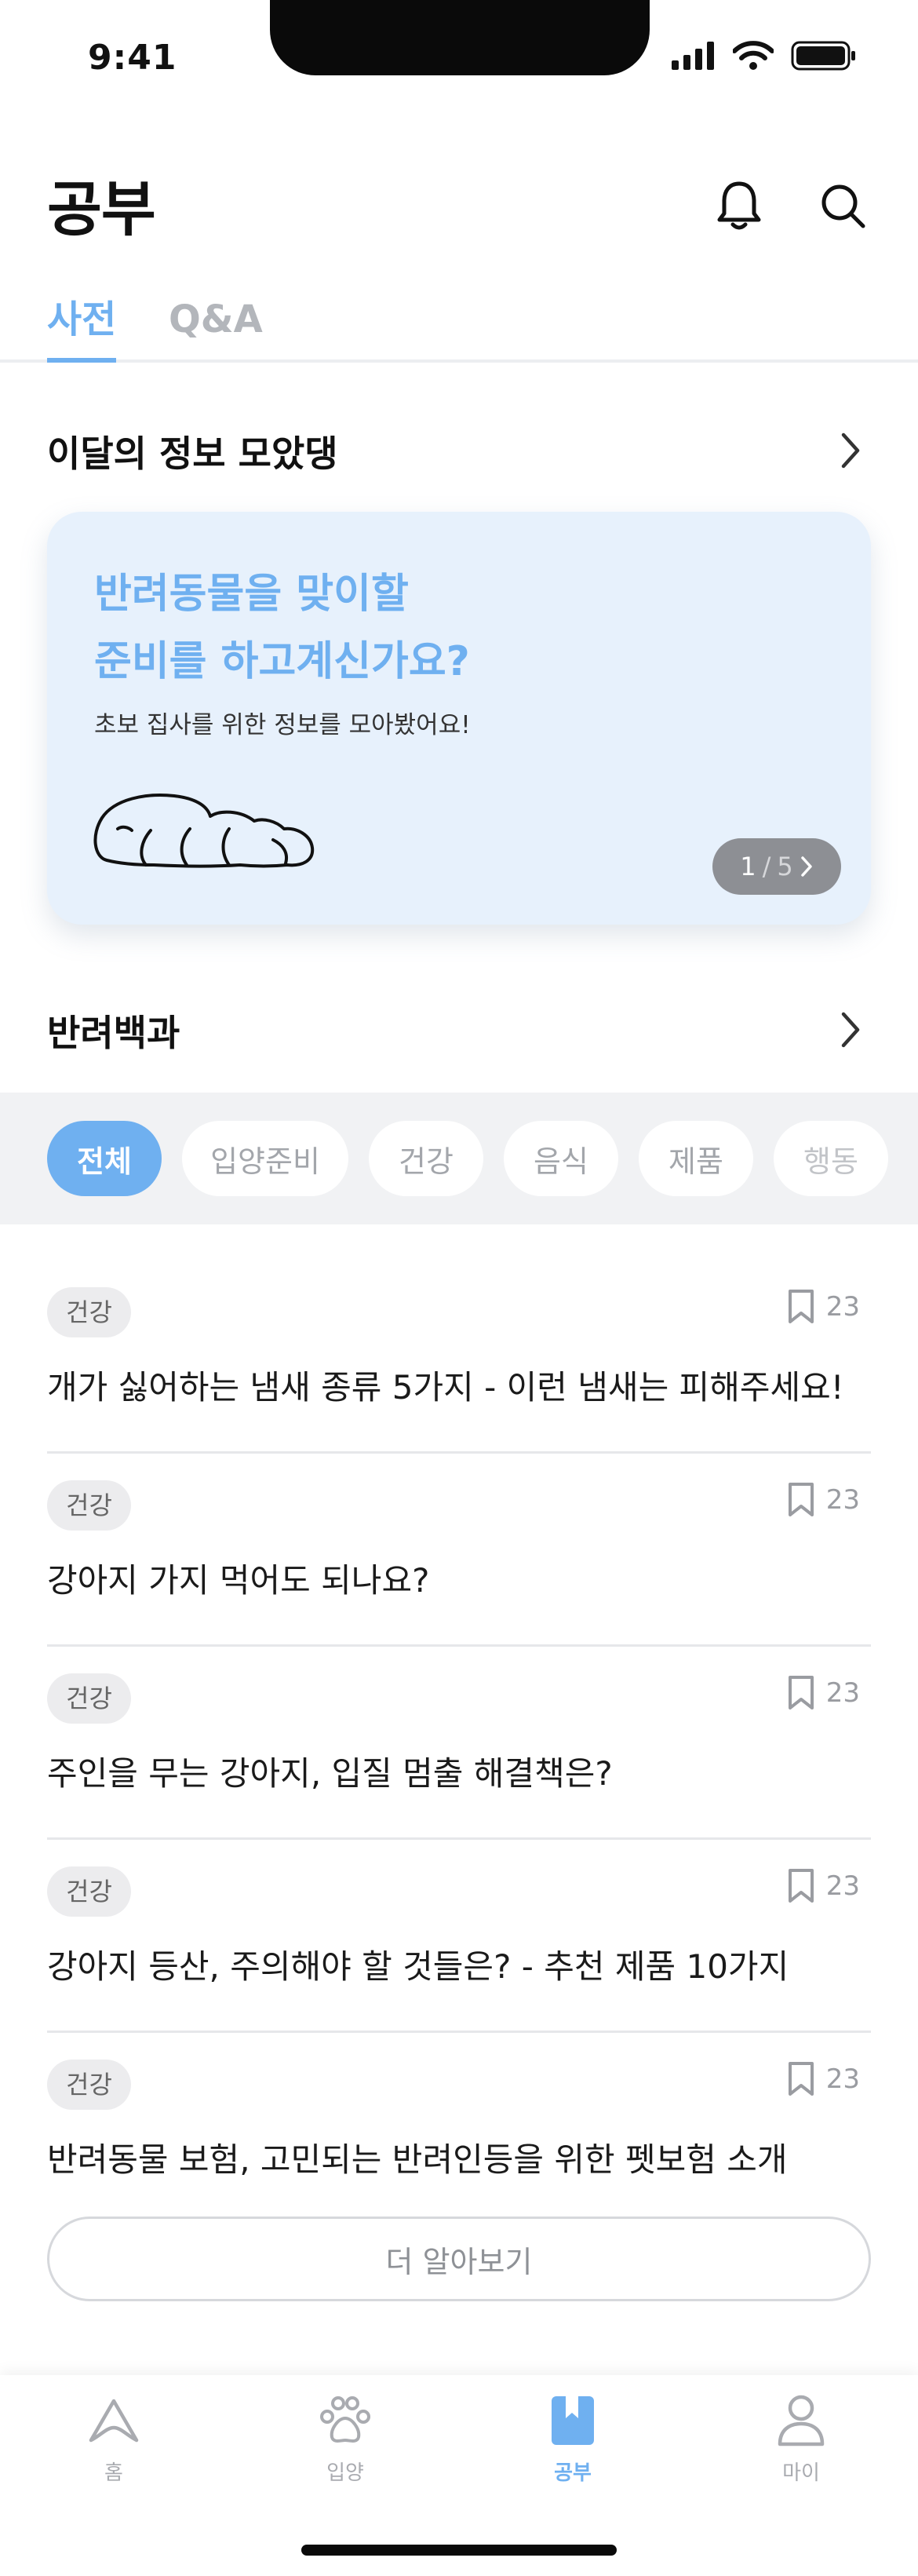 The image size is (918, 2576). What do you see at coordinates (408, 627) in the screenshot?
I see `banner-title: 반려동물을 맞이할 준비를 하고계신가요?` at bounding box center [408, 627].